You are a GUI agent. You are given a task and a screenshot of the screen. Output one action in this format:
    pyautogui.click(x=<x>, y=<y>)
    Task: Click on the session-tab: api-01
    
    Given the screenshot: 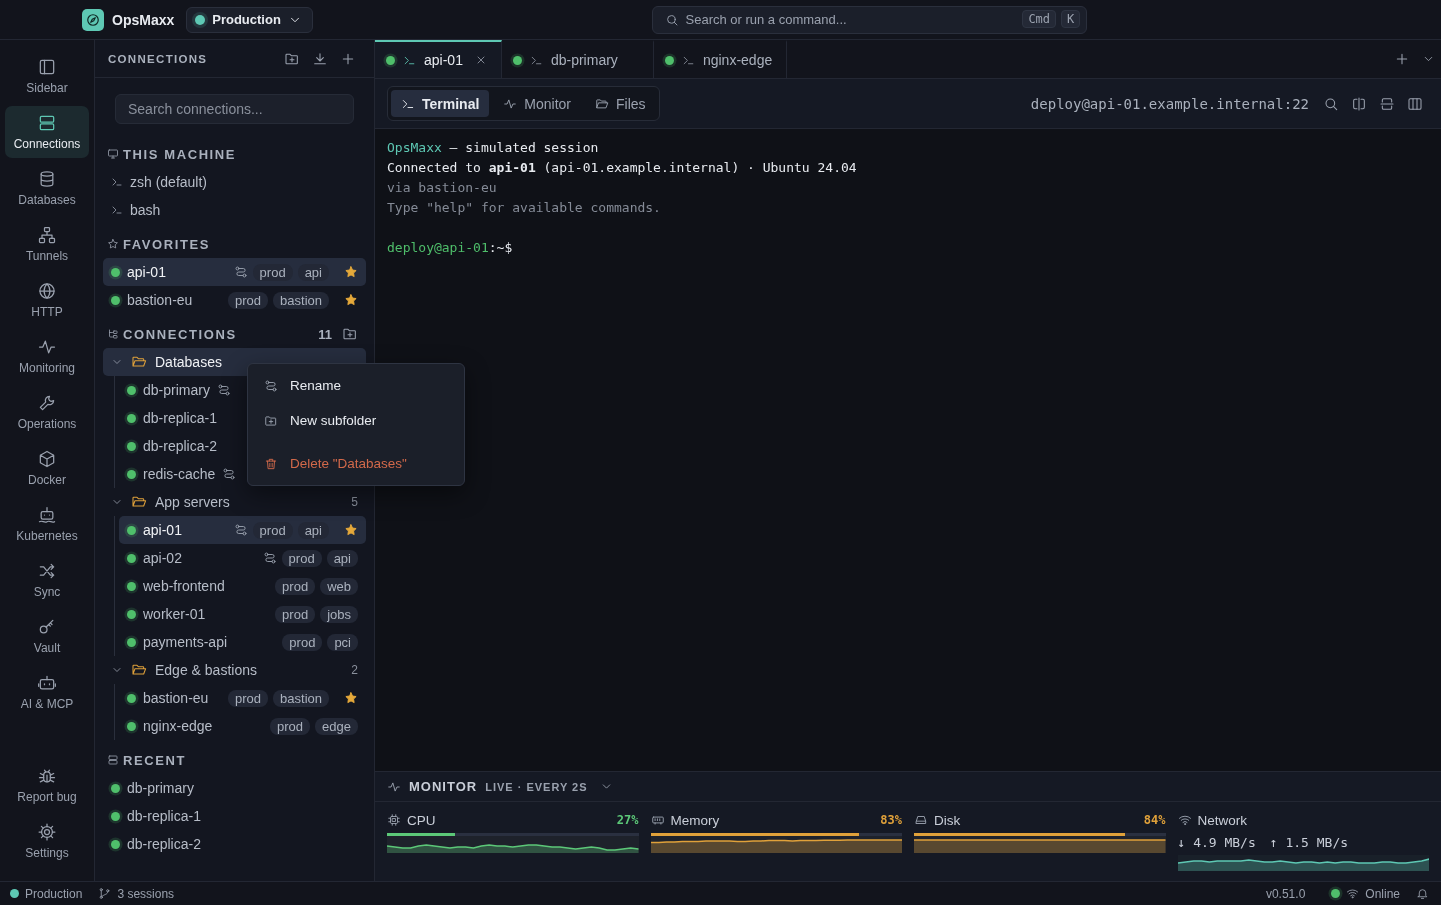 What is the action you would take?
    pyautogui.click(x=438, y=59)
    